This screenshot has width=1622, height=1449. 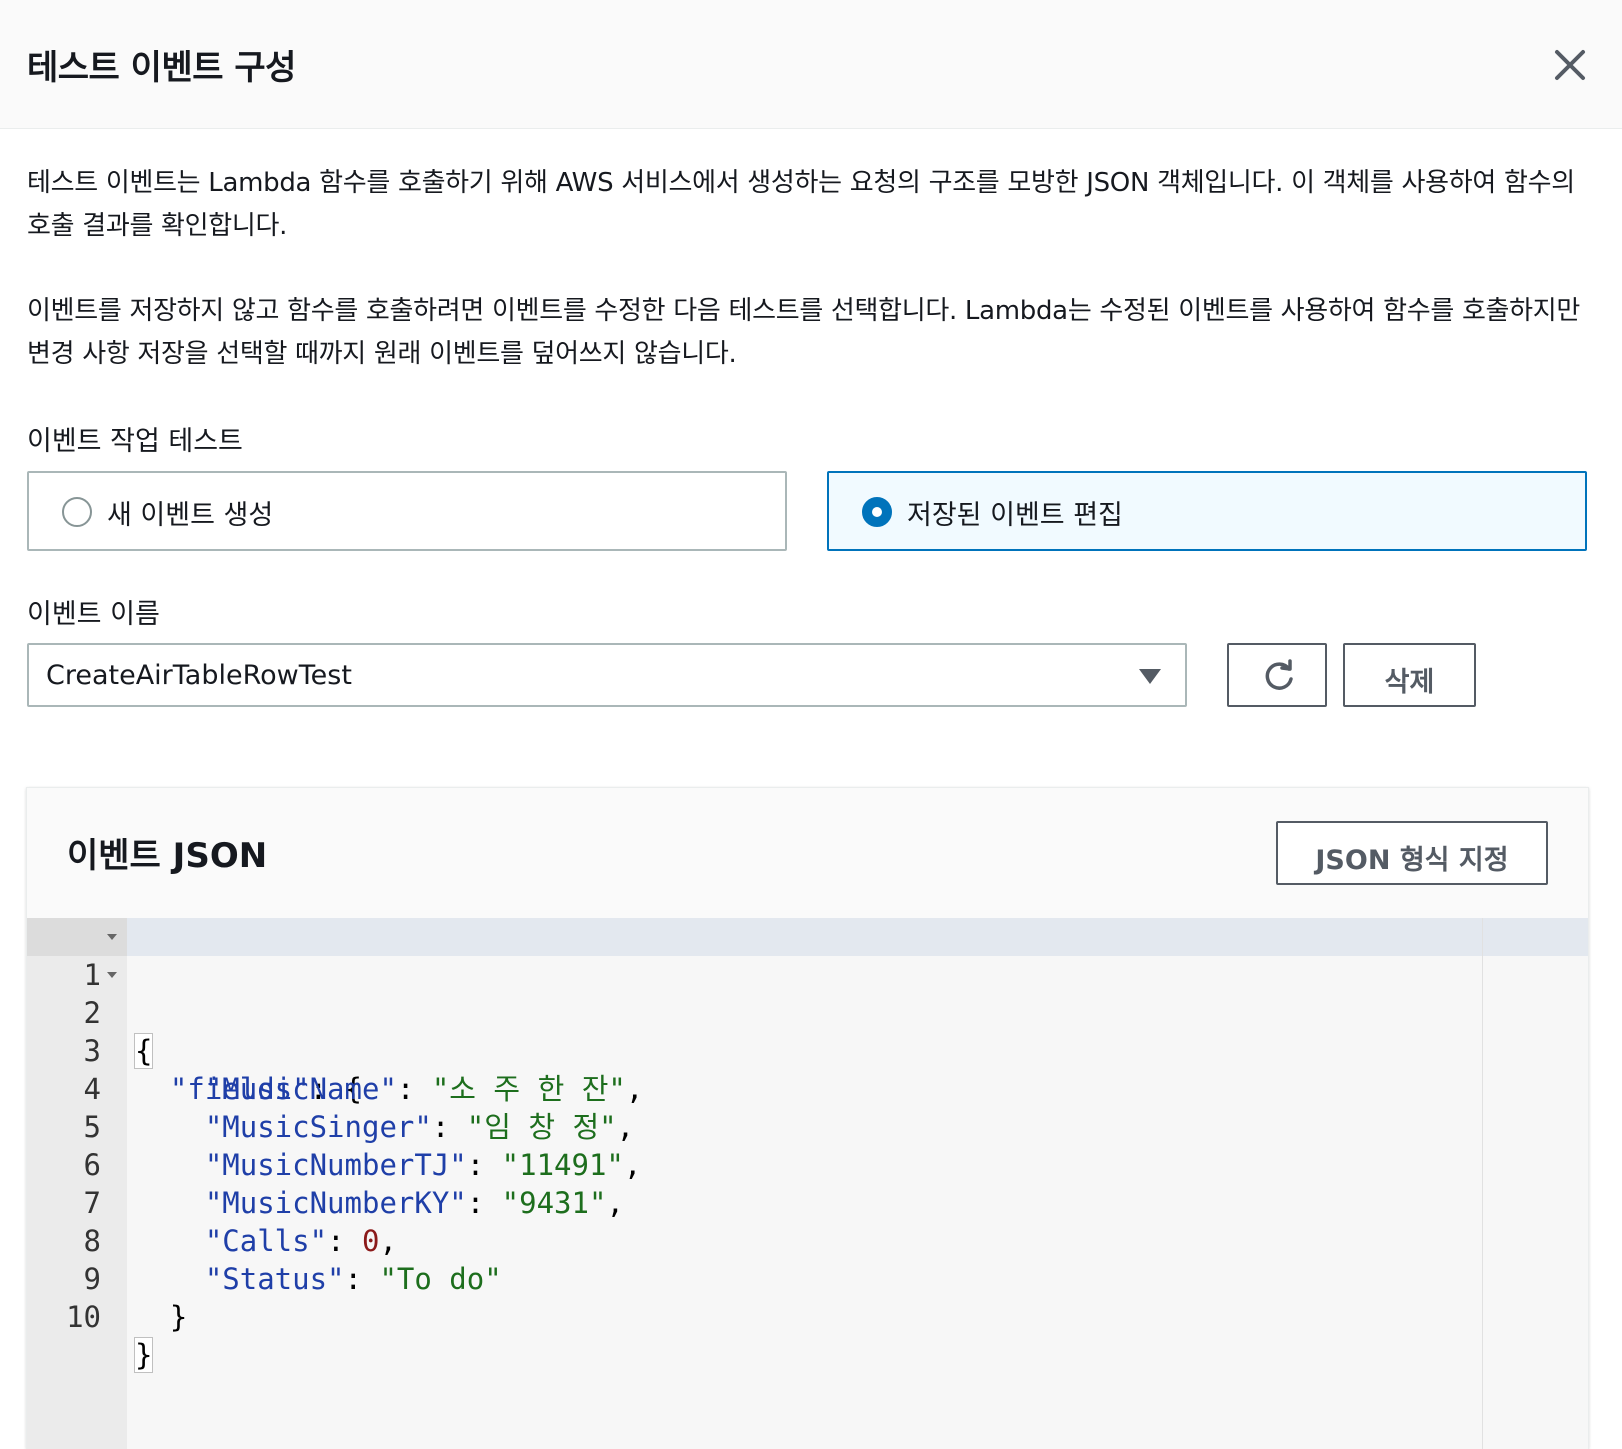 What do you see at coordinates (807, 1164) in the screenshot?
I see `code-line: 6 "MusicNumberKY": "9431",` at bounding box center [807, 1164].